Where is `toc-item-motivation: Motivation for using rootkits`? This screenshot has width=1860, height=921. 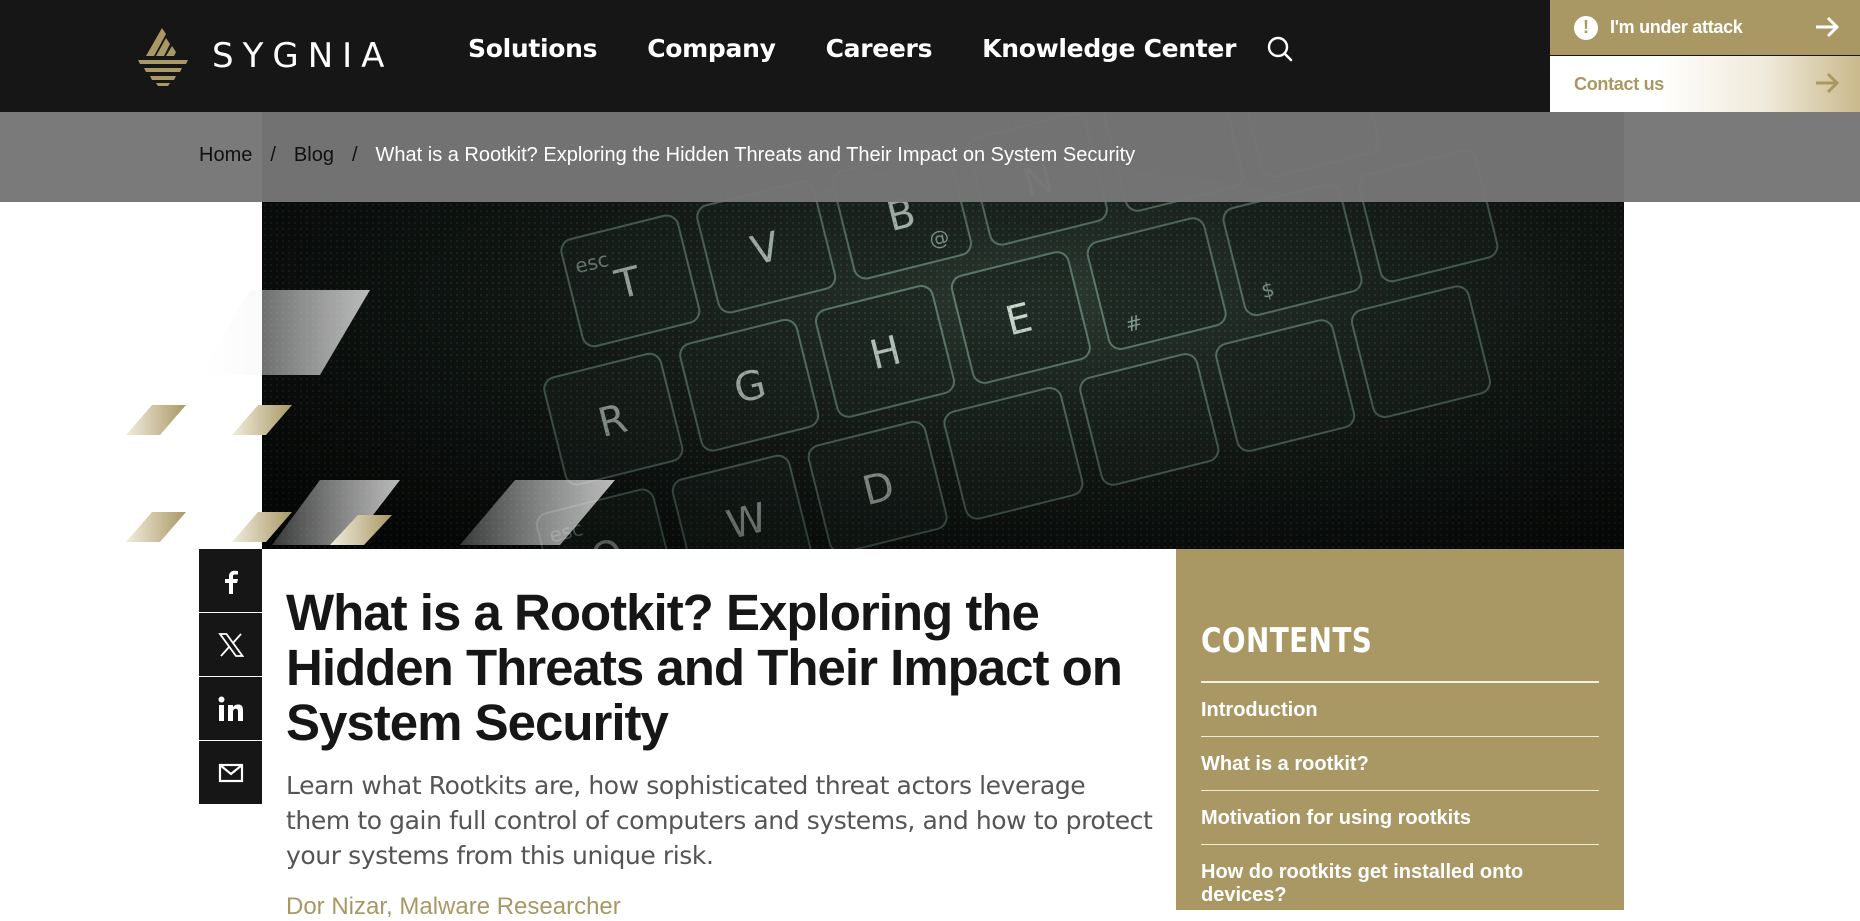 toc-item-motivation: Motivation for using rootkits is located at coordinates (1400, 818).